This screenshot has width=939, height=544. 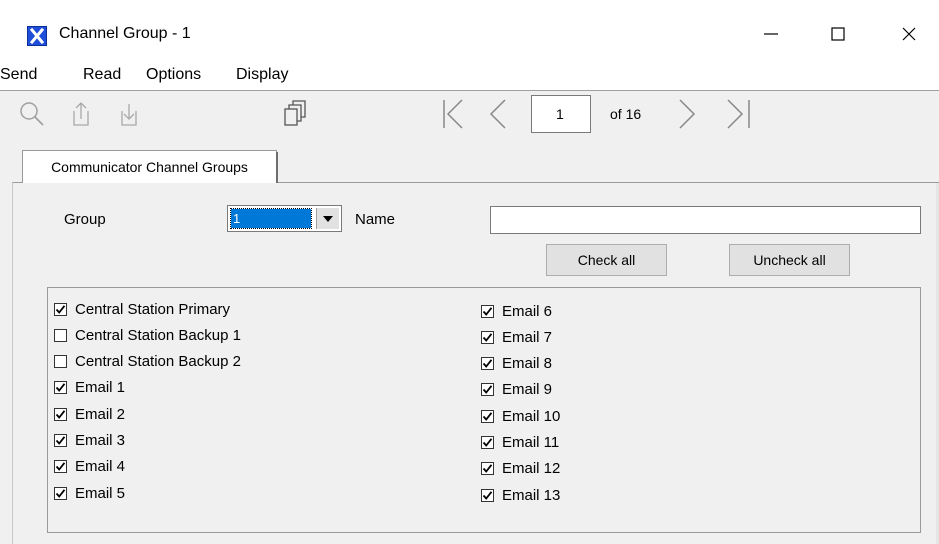 What do you see at coordinates (705, 220) in the screenshot?
I see `name-input` at bounding box center [705, 220].